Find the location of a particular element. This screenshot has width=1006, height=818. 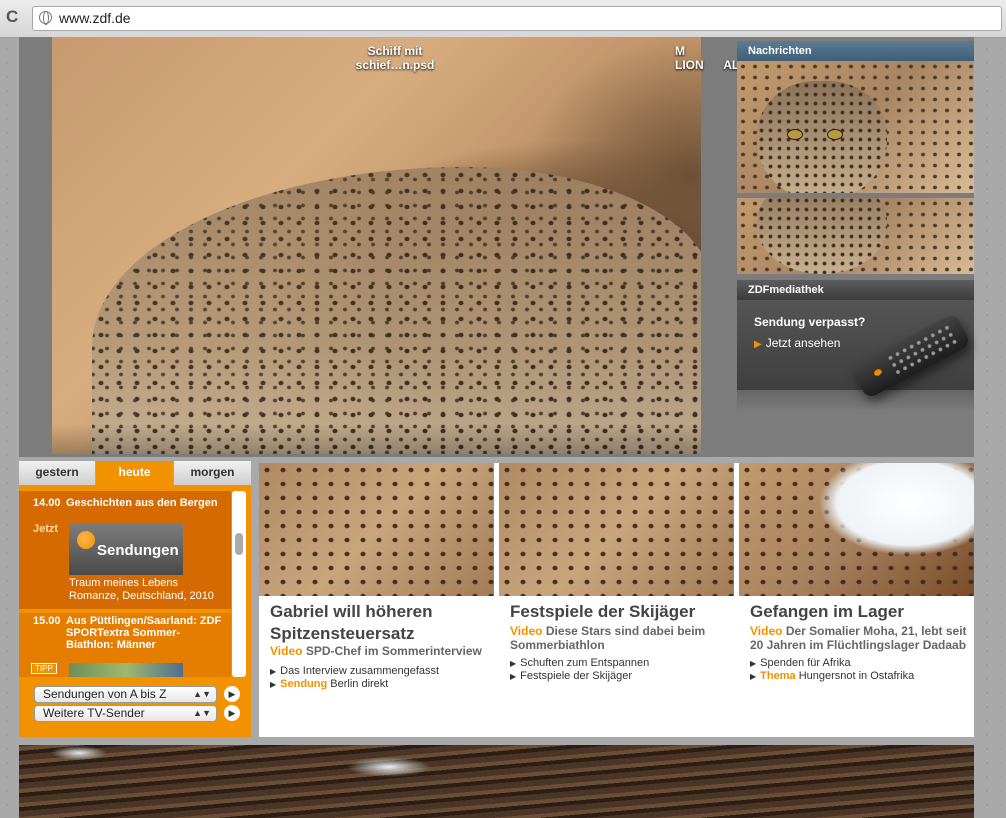

browser-toolbar: C www.zdf.de is located at coordinates (503, 19).